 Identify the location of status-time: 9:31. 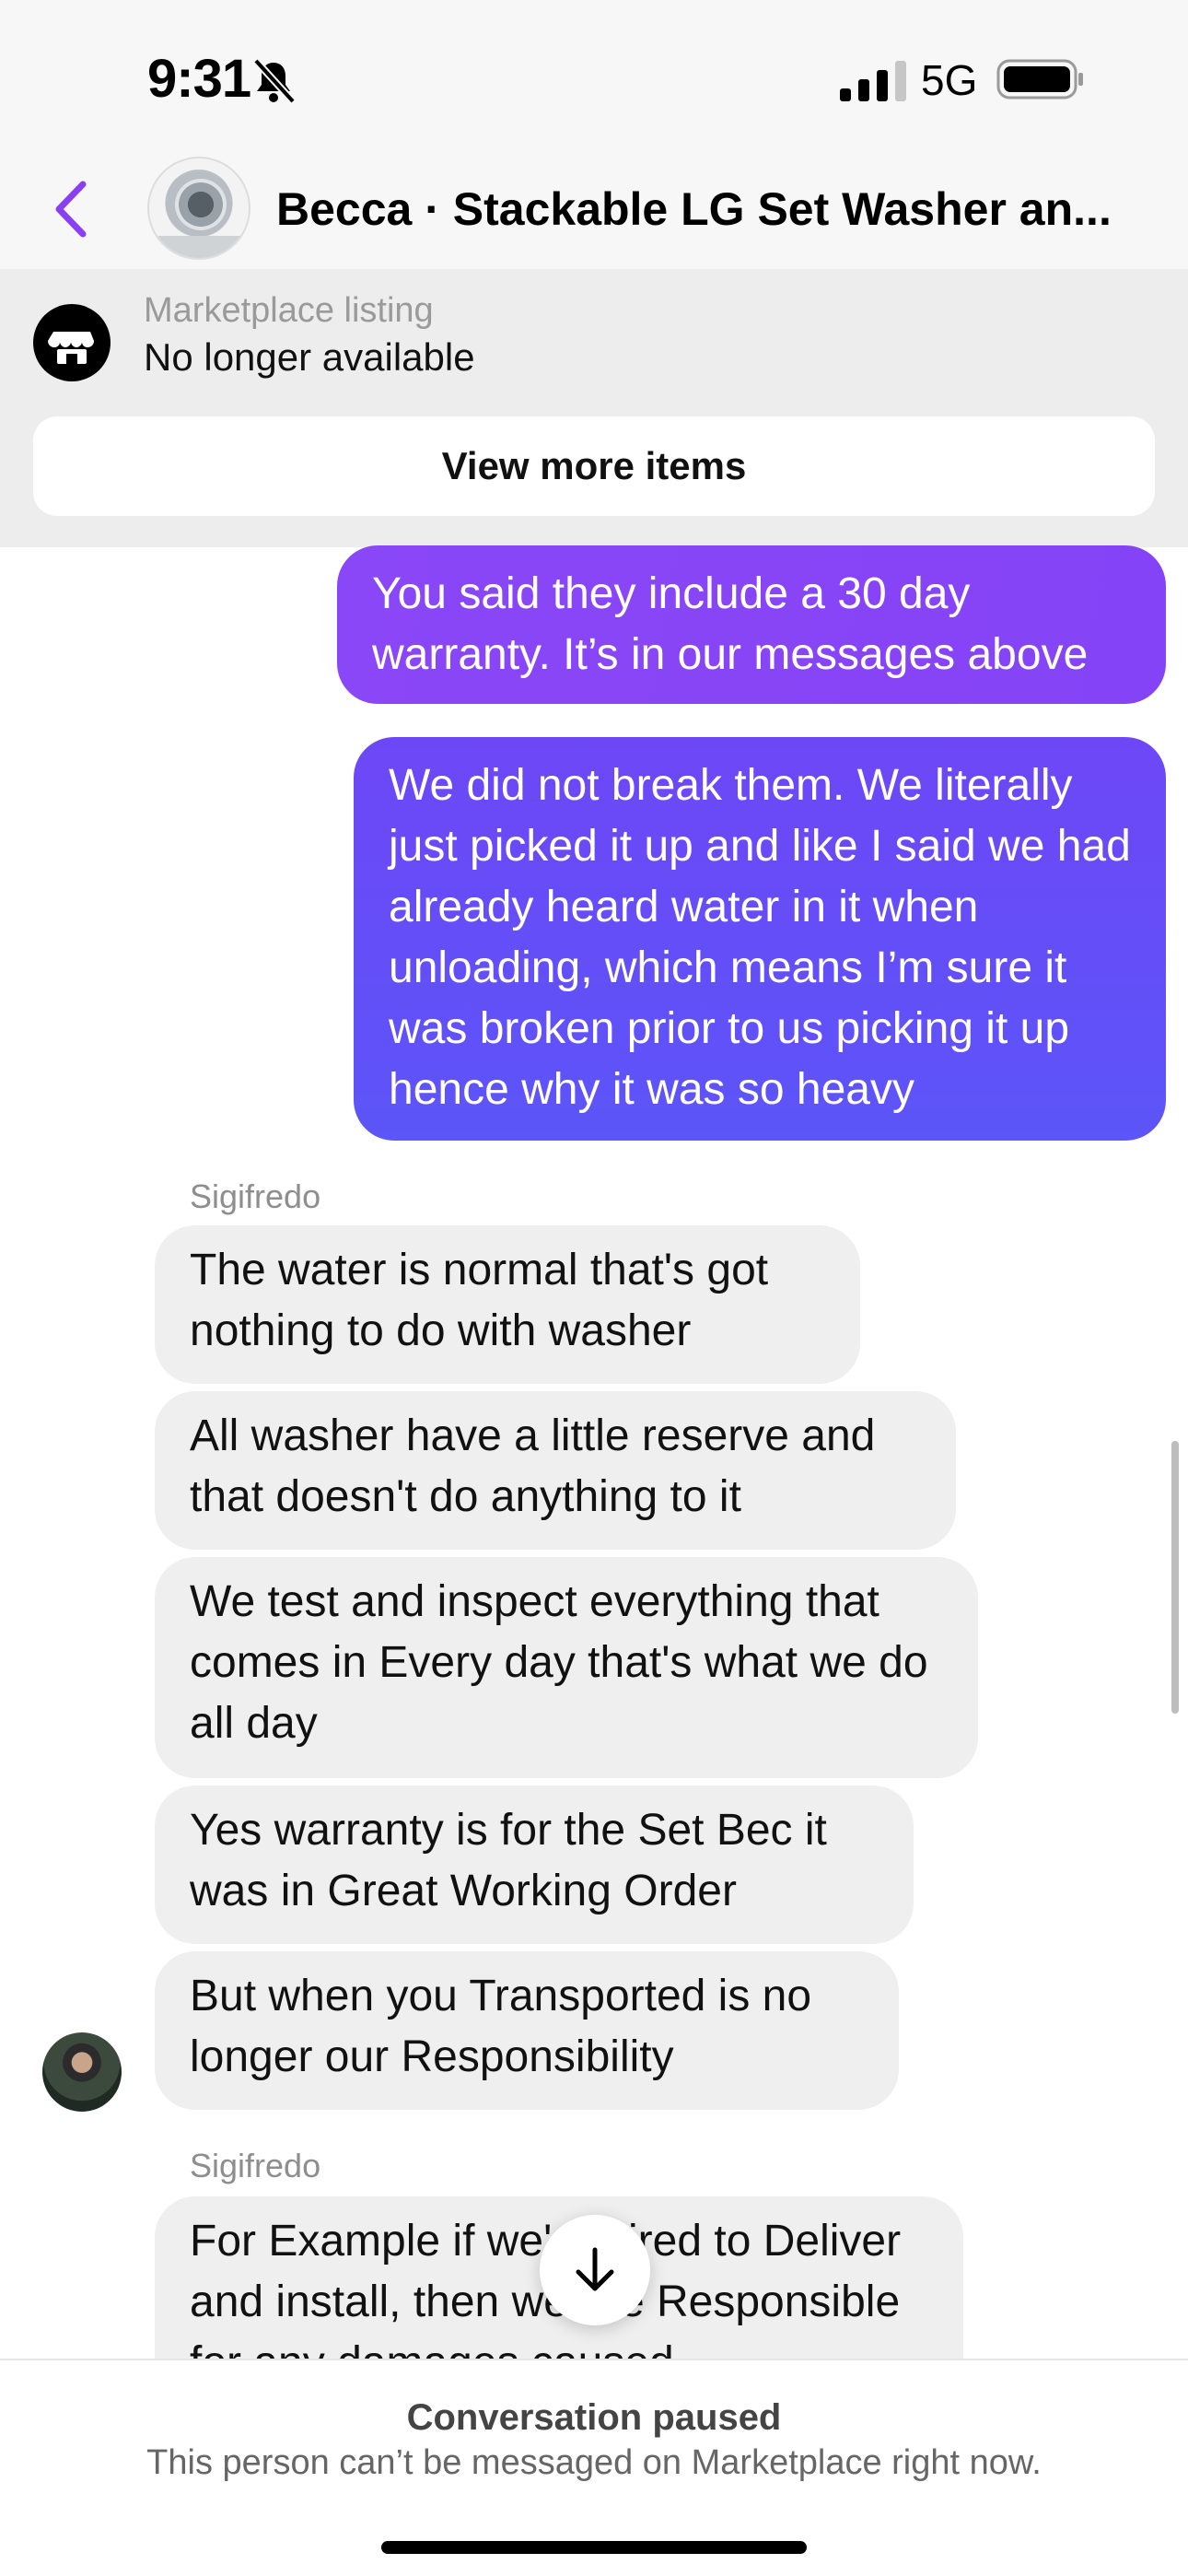
(199, 79).